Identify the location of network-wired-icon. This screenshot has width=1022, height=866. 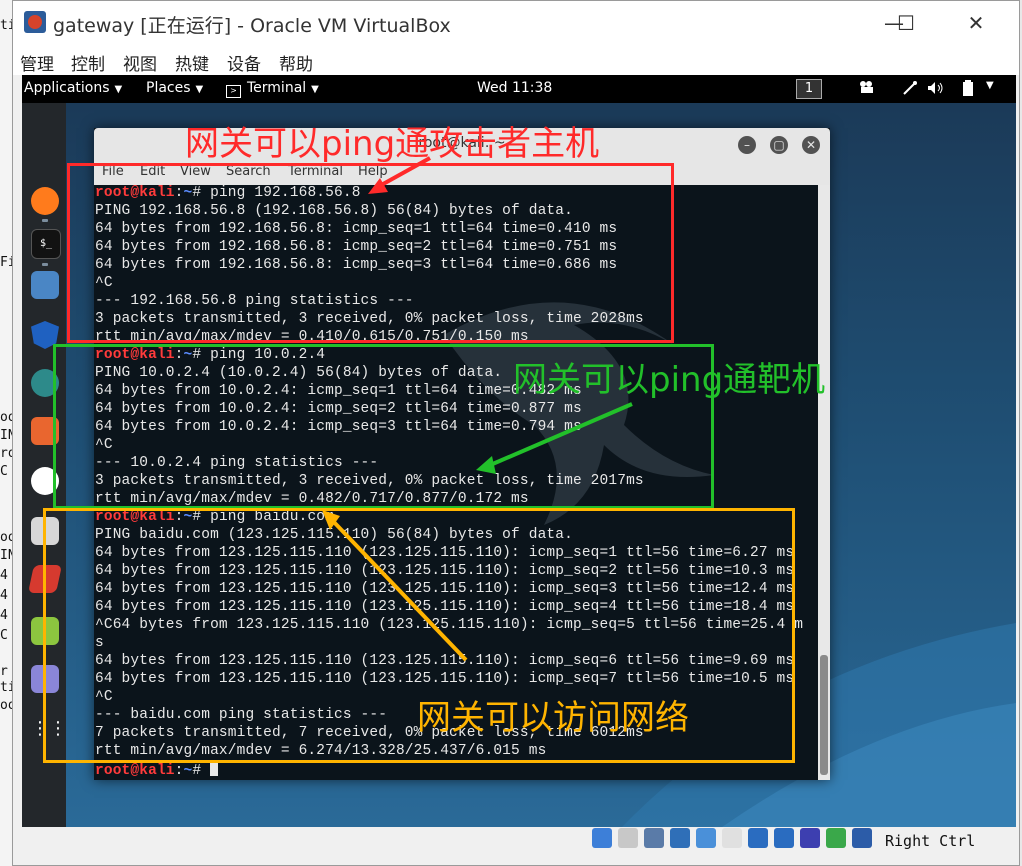
(910, 90).